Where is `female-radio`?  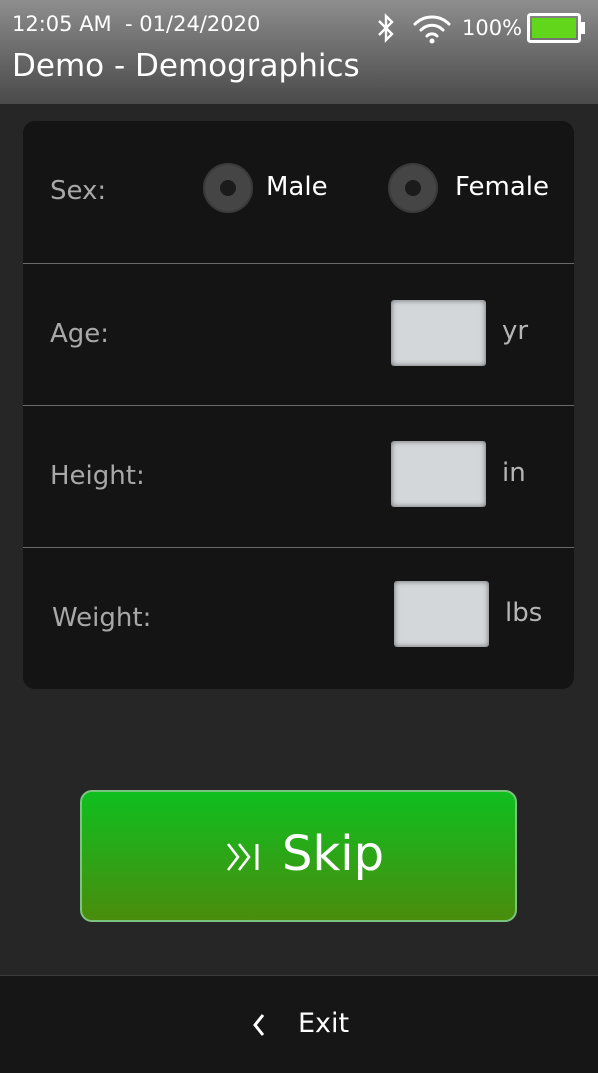
female-radio is located at coordinates (413, 188).